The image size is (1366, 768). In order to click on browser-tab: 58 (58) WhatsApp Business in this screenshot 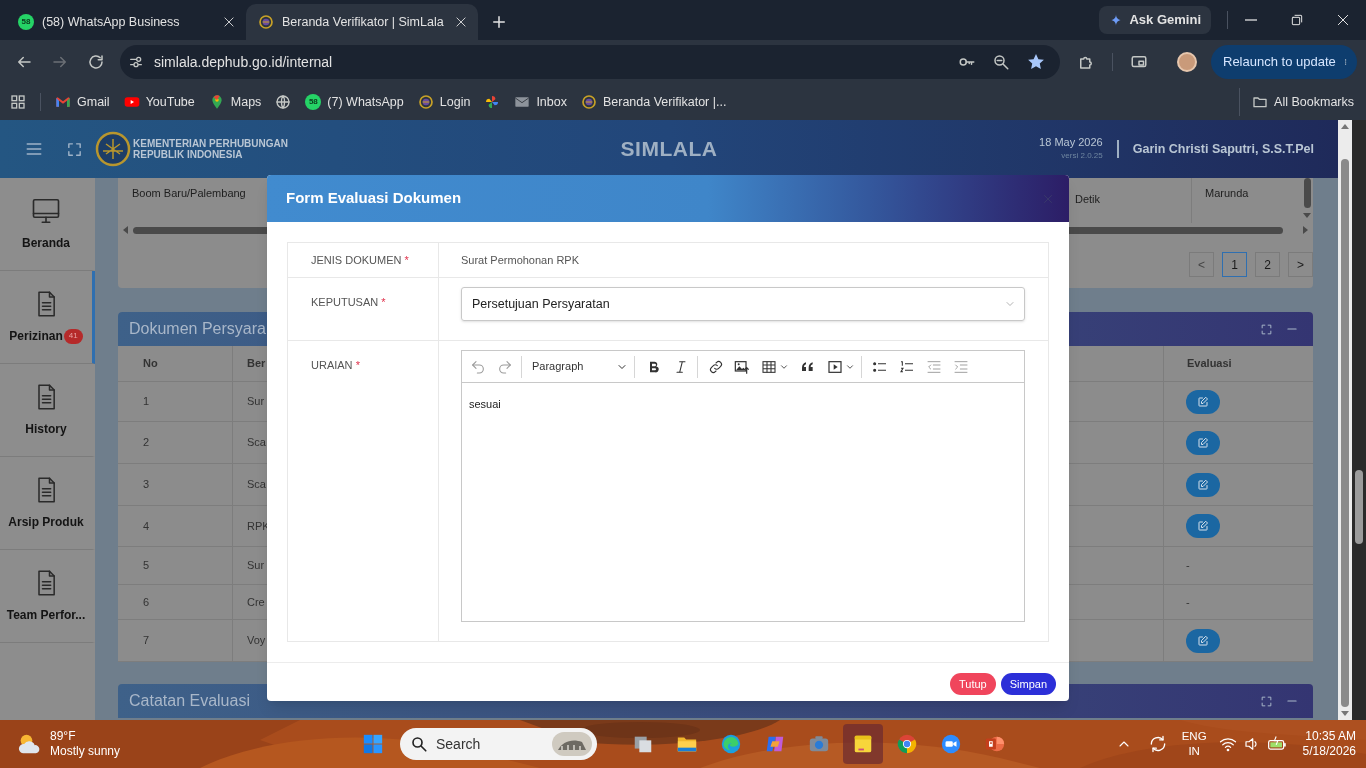, I will do `click(125, 22)`.